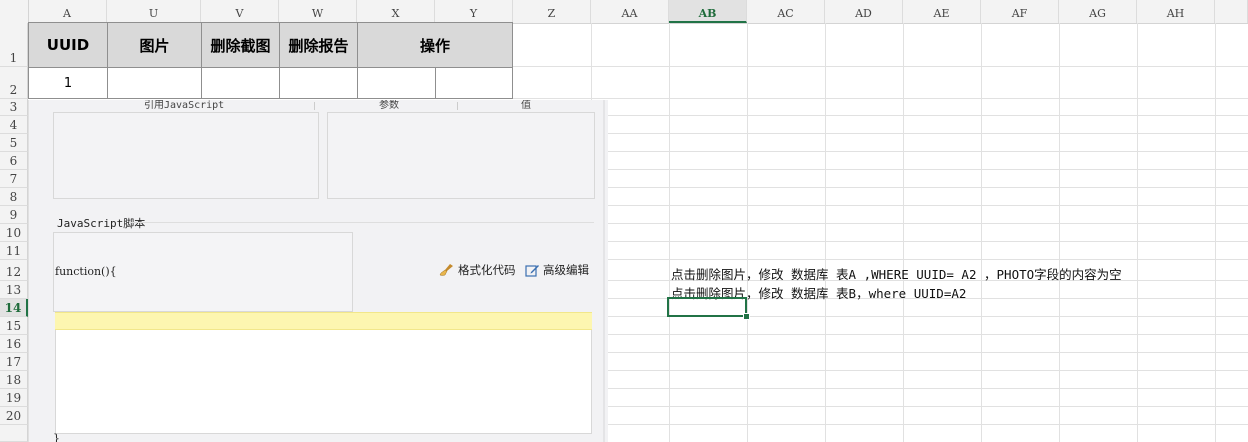 This screenshot has height=442, width=1248. I want to click on row-header-5: 5, so click(14, 143).